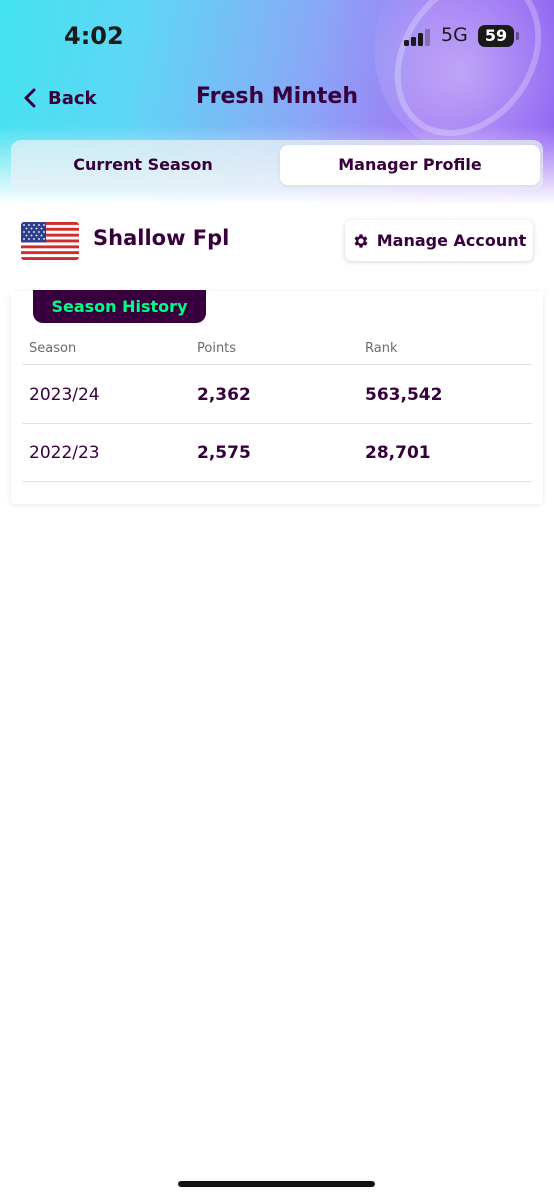  What do you see at coordinates (161, 238) in the screenshot?
I see `team-name: Shallow Fpl` at bounding box center [161, 238].